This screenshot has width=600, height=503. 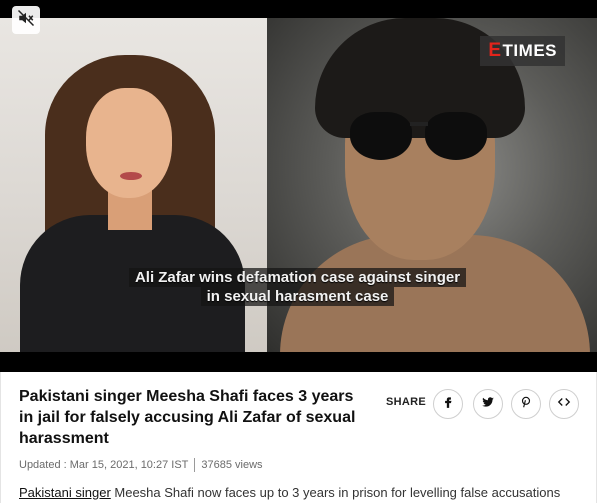 What do you see at coordinates (297, 296) in the screenshot?
I see `caption-line-2: in sexual harasment case` at bounding box center [297, 296].